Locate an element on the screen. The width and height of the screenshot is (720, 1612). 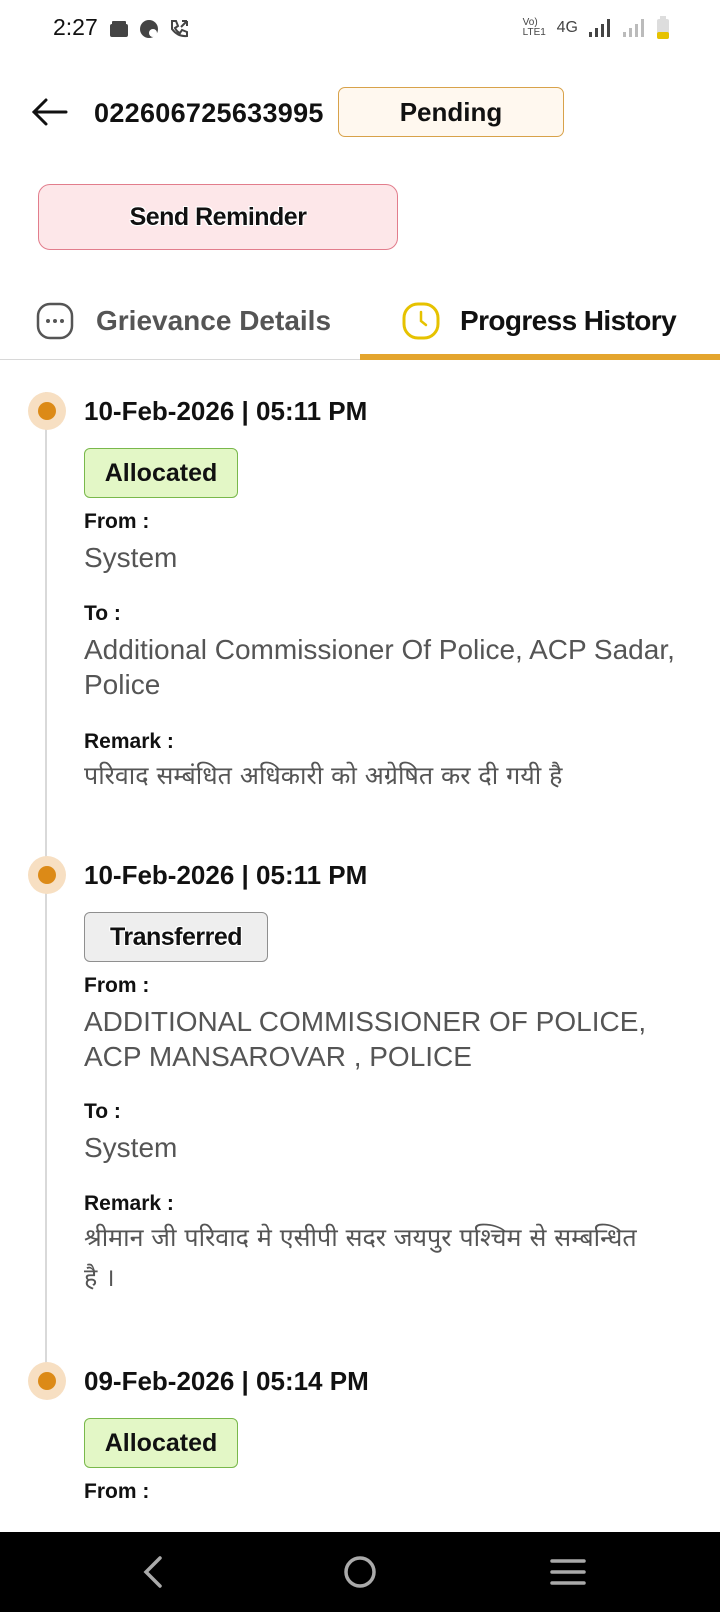
system-nav-bar is located at coordinates (360, 1572).